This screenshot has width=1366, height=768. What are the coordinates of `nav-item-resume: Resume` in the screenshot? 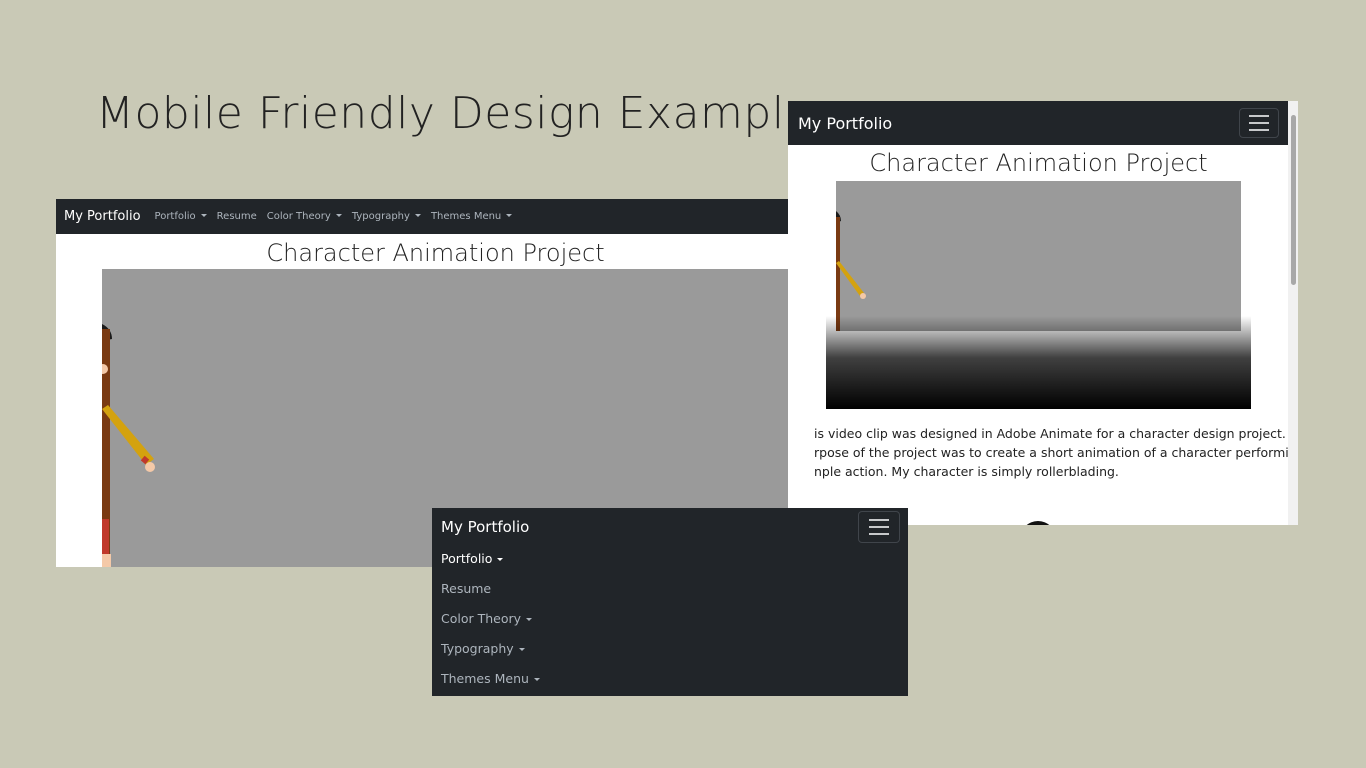 It's located at (237, 216).